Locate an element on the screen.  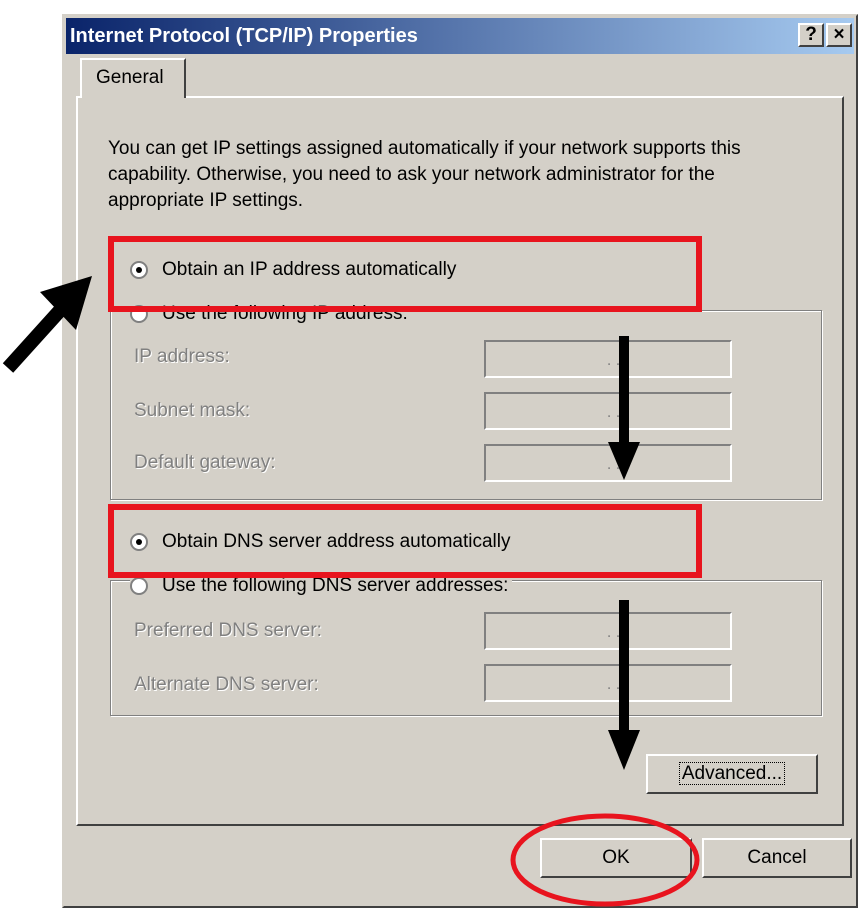
close-button: × is located at coordinates (839, 35).